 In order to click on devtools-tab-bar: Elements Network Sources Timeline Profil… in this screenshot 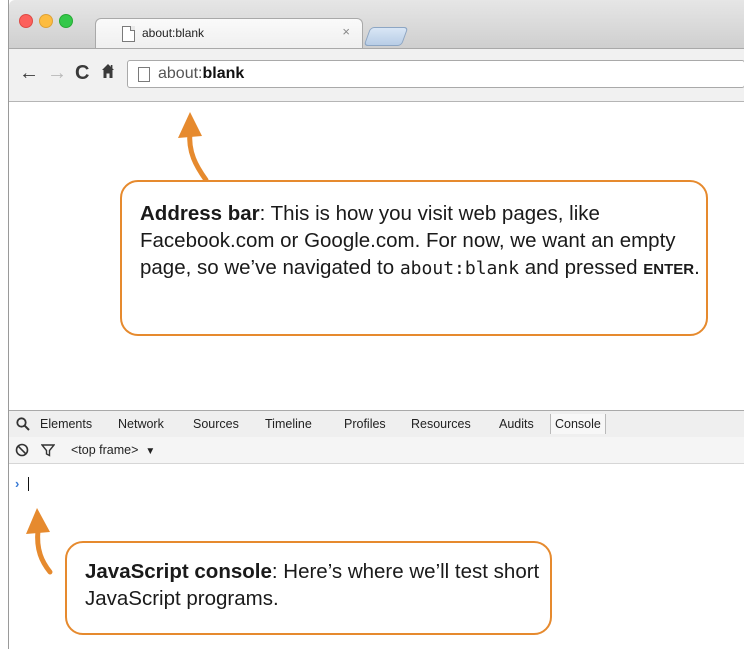, I will do `click(376, 424)`.